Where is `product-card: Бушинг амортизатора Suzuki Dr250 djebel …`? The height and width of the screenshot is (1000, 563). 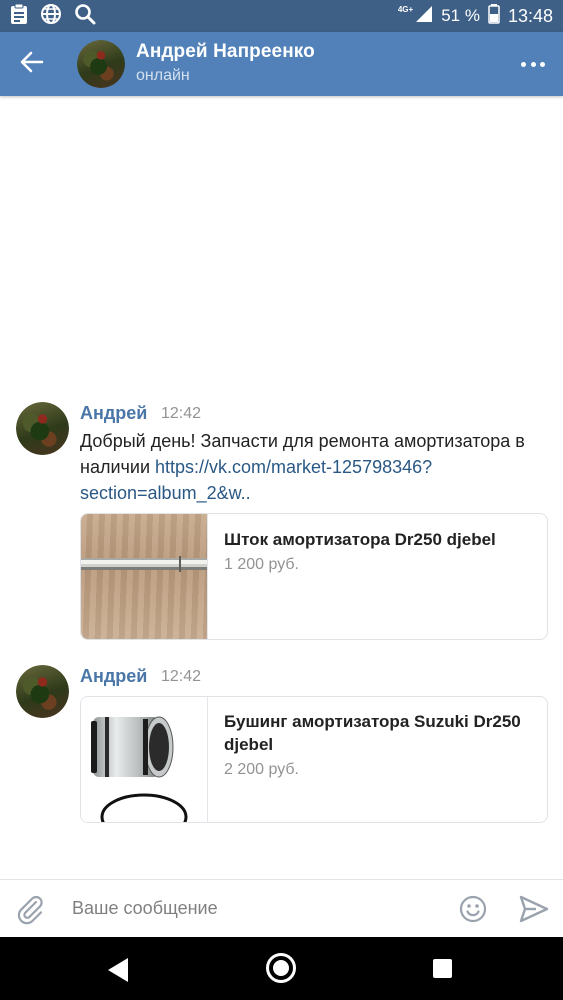 product-card: Бушинг амортизатора Suzuki Dr250 djebel … is located at coordinates (314, 759).